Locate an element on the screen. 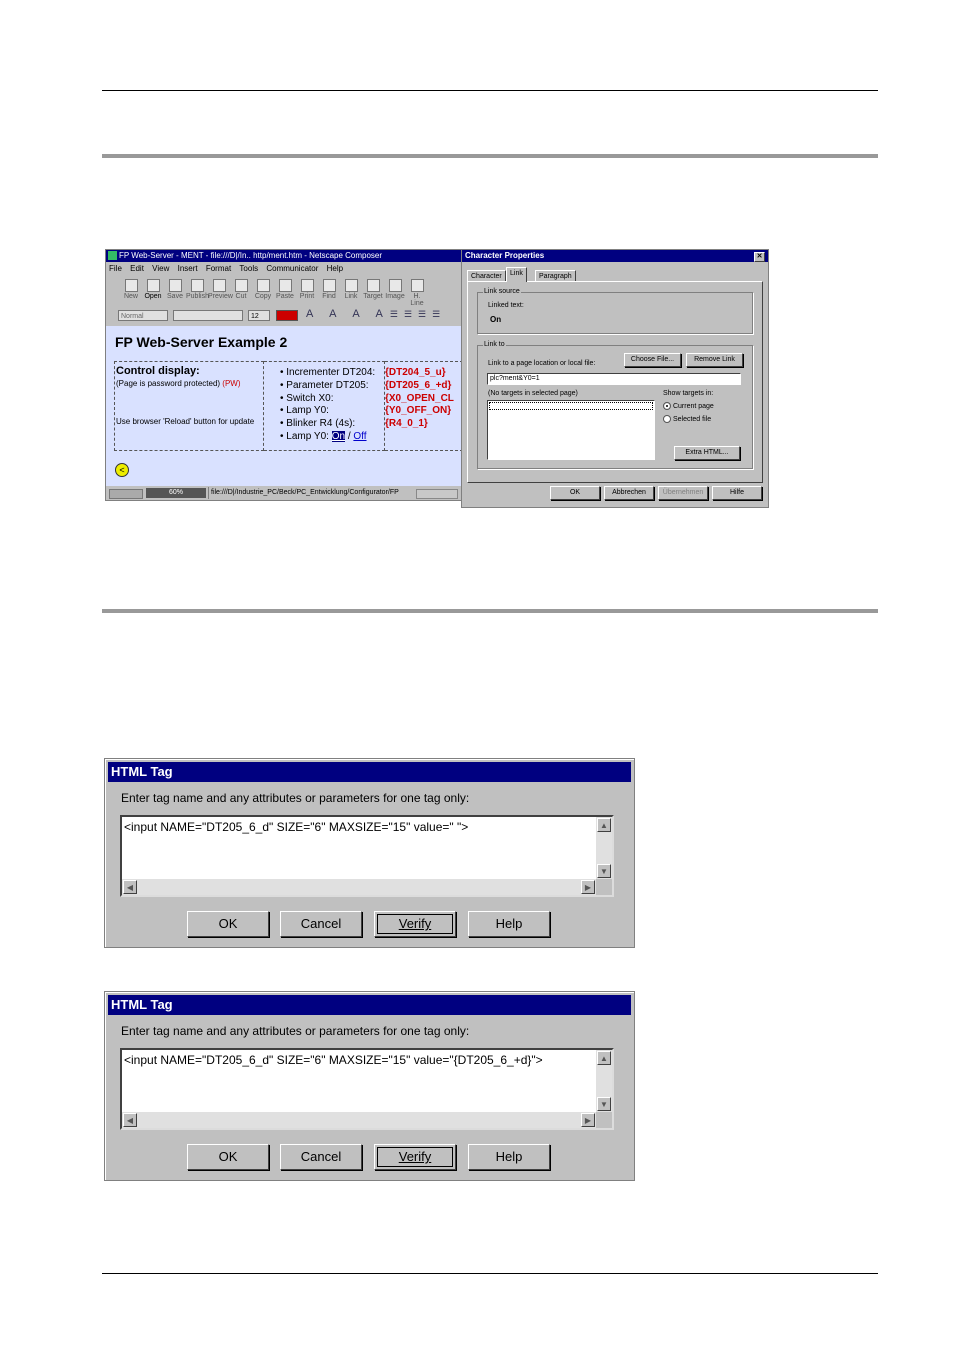 This screenshot has width=954, height=1348. format-buttons: A A A A☰☰☰☰ is located at coordinates (376, 314).